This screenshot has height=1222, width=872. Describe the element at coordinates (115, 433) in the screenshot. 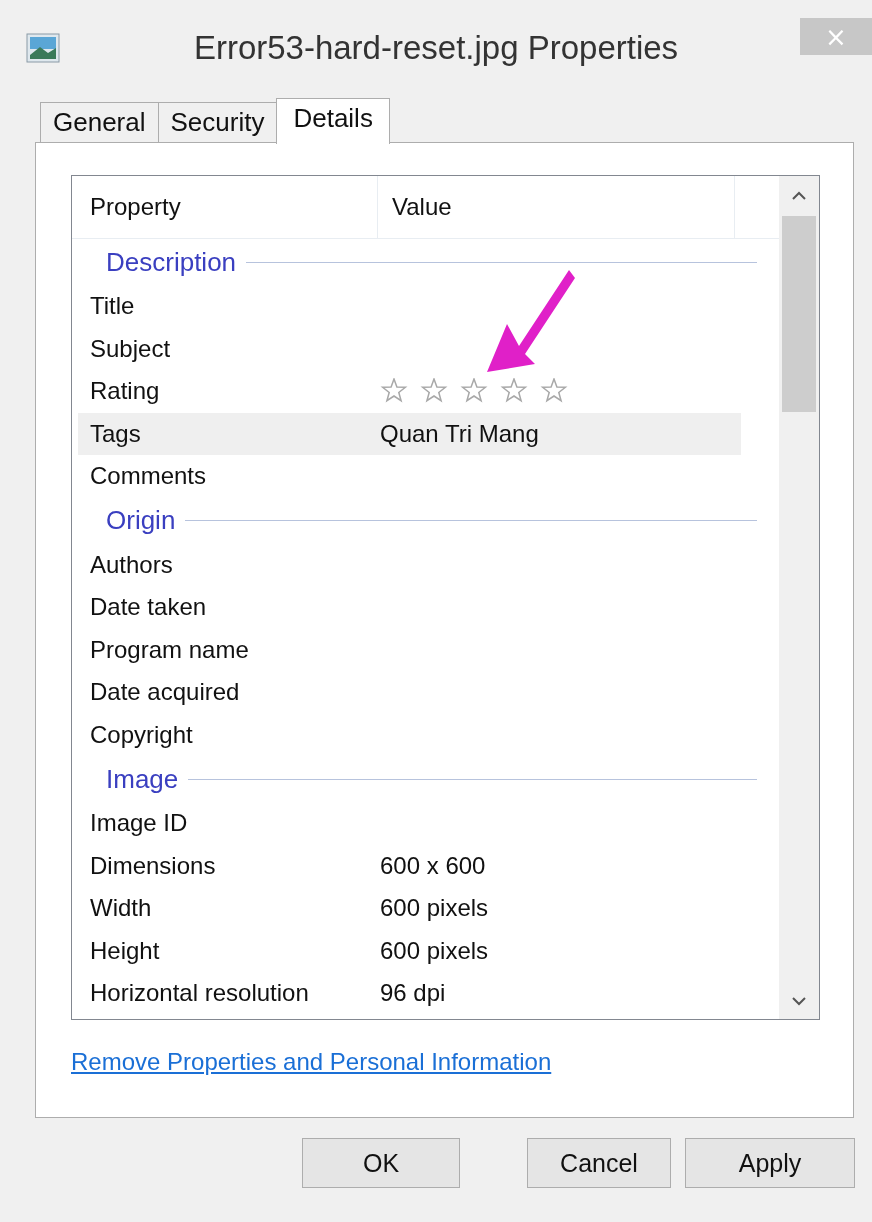

I see `property-name: Tags` at that location.